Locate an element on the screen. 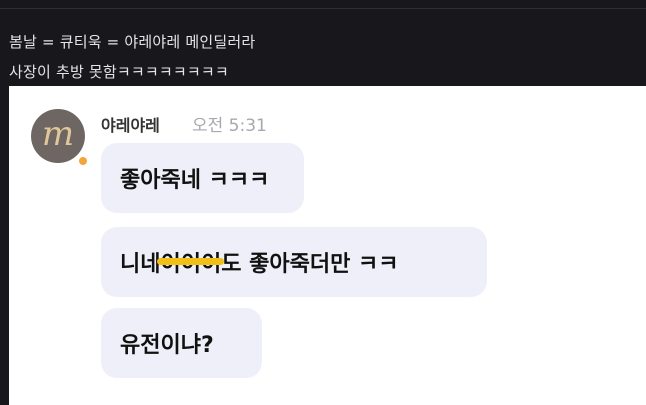 The width and height of the screenshot is (646, 405). chat-bubble-1-text: 좋아죽네 ㅋㅋㅋ is located at coordinates (195, 180).